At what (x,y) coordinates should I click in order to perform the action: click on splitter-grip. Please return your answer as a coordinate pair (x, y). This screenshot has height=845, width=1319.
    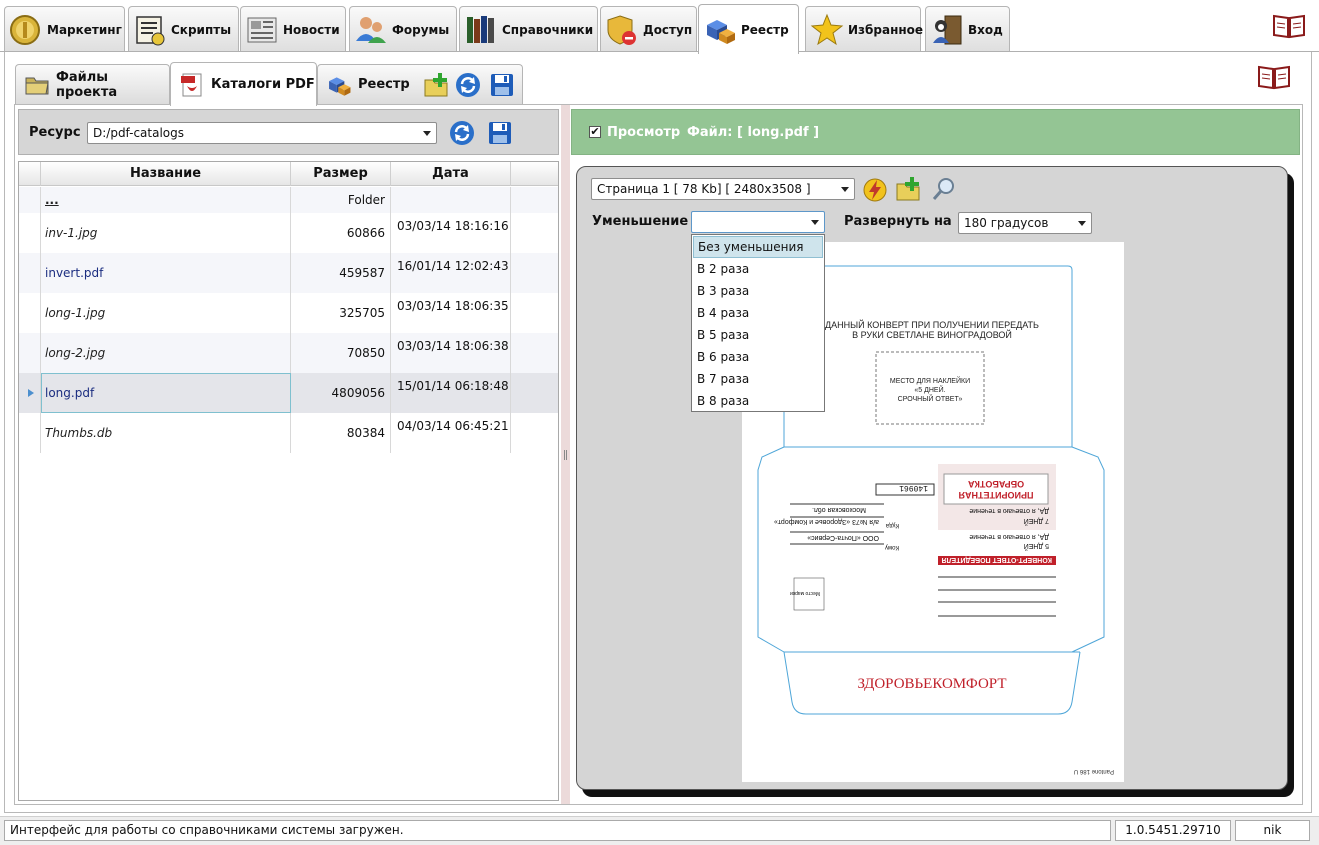
    Looking at the image, I should click on (565, 455).